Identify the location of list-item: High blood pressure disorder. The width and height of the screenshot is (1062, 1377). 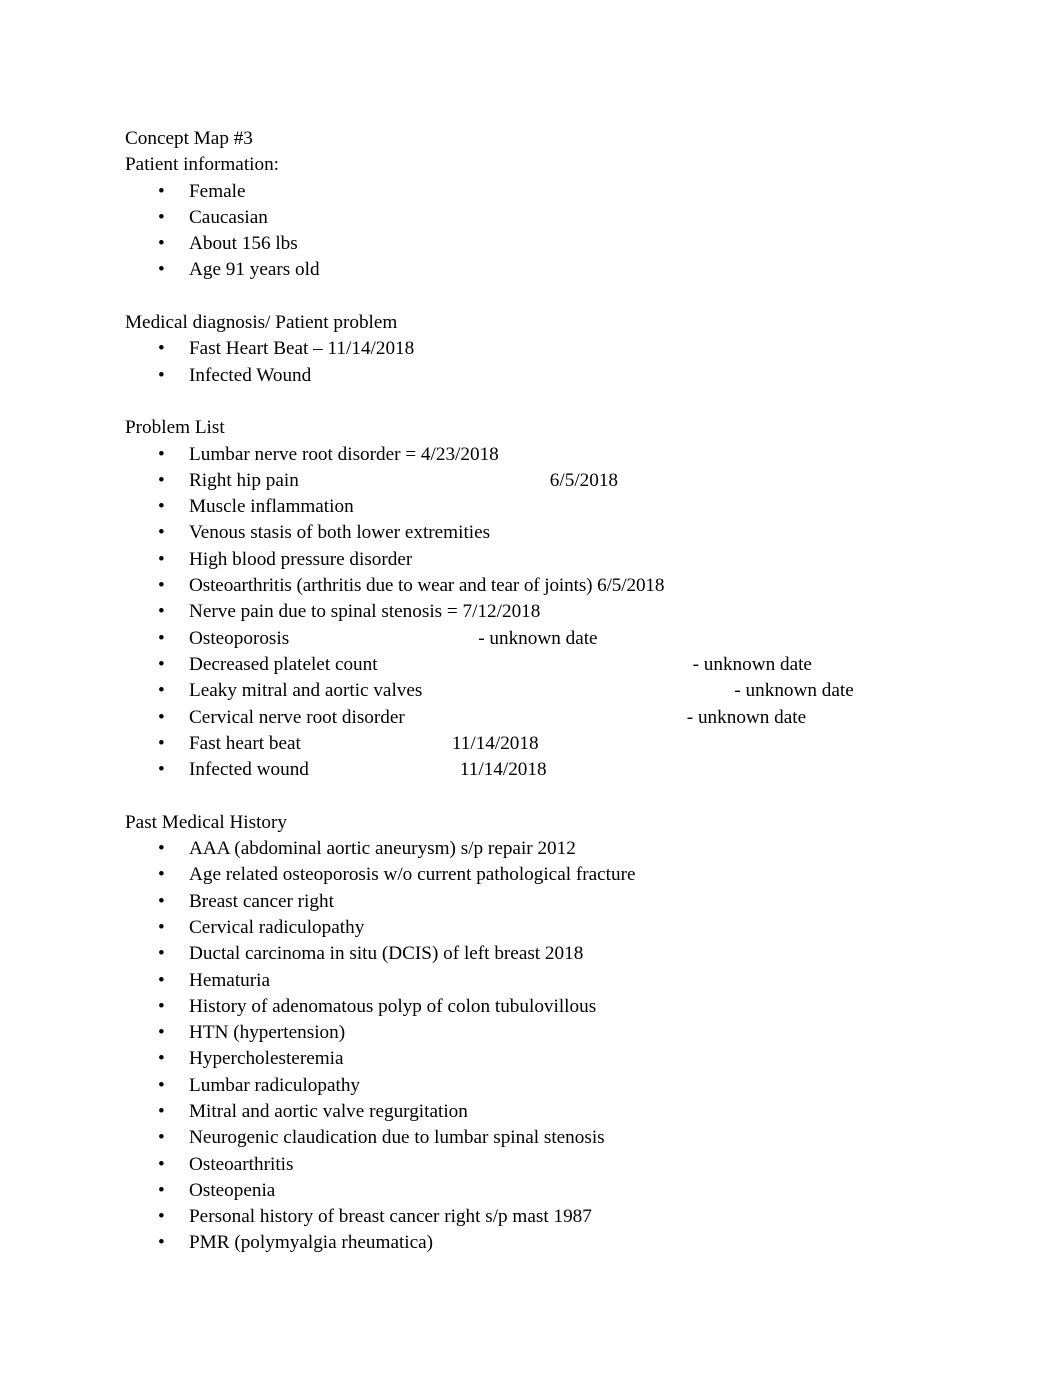
(553, 560).